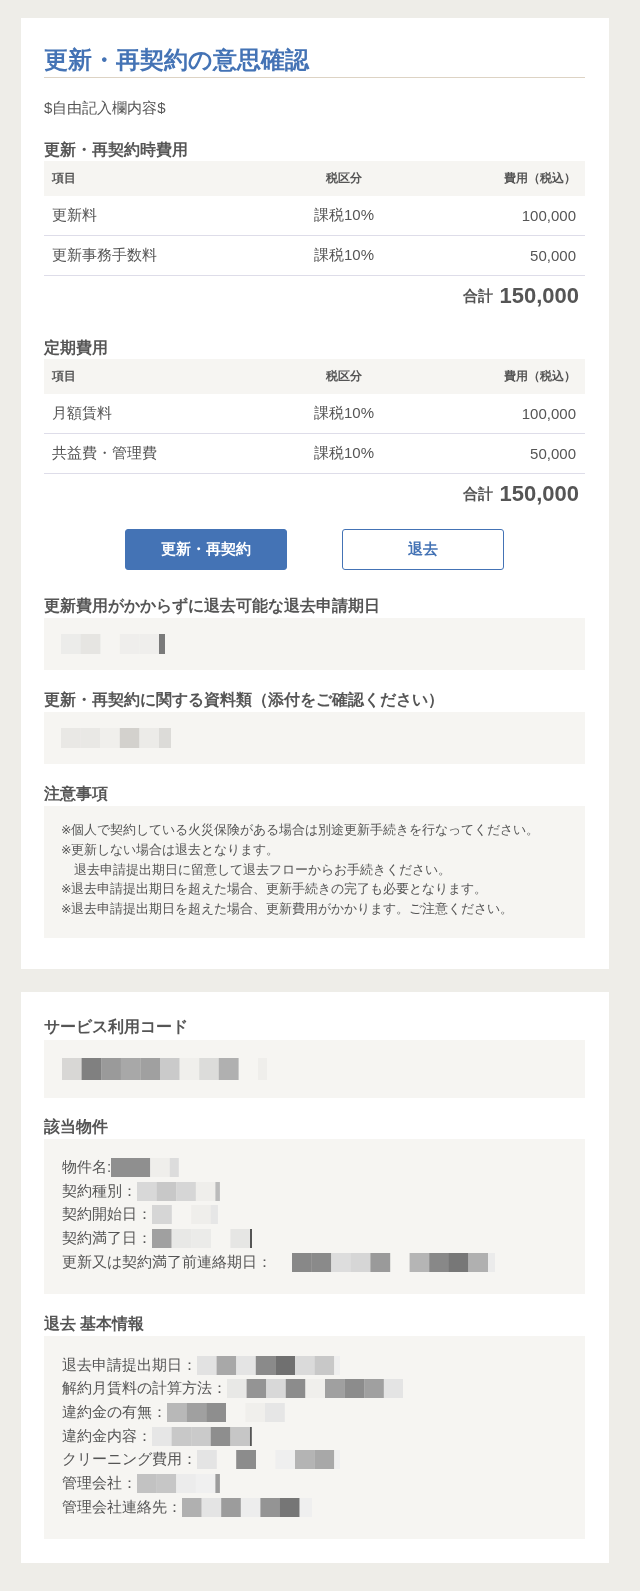  What do you see at coordinates (105, 108) in the screenshot?
I see `free-text: $自由記入欄内容$` at bounding box center [105, 108].